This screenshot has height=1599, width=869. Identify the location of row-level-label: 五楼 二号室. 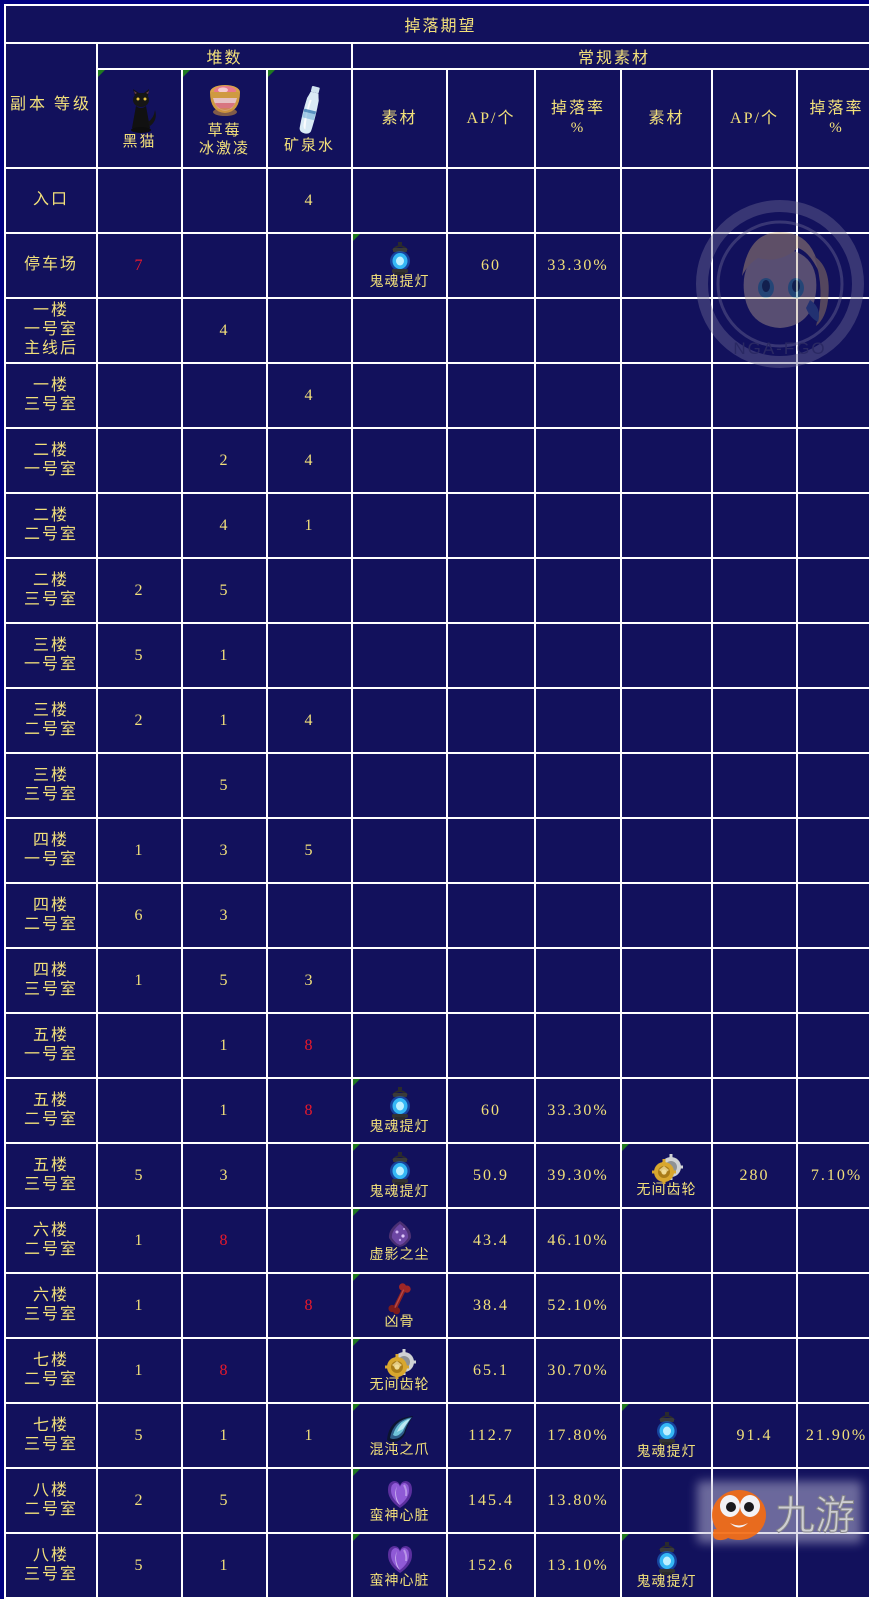
(51, 1110).